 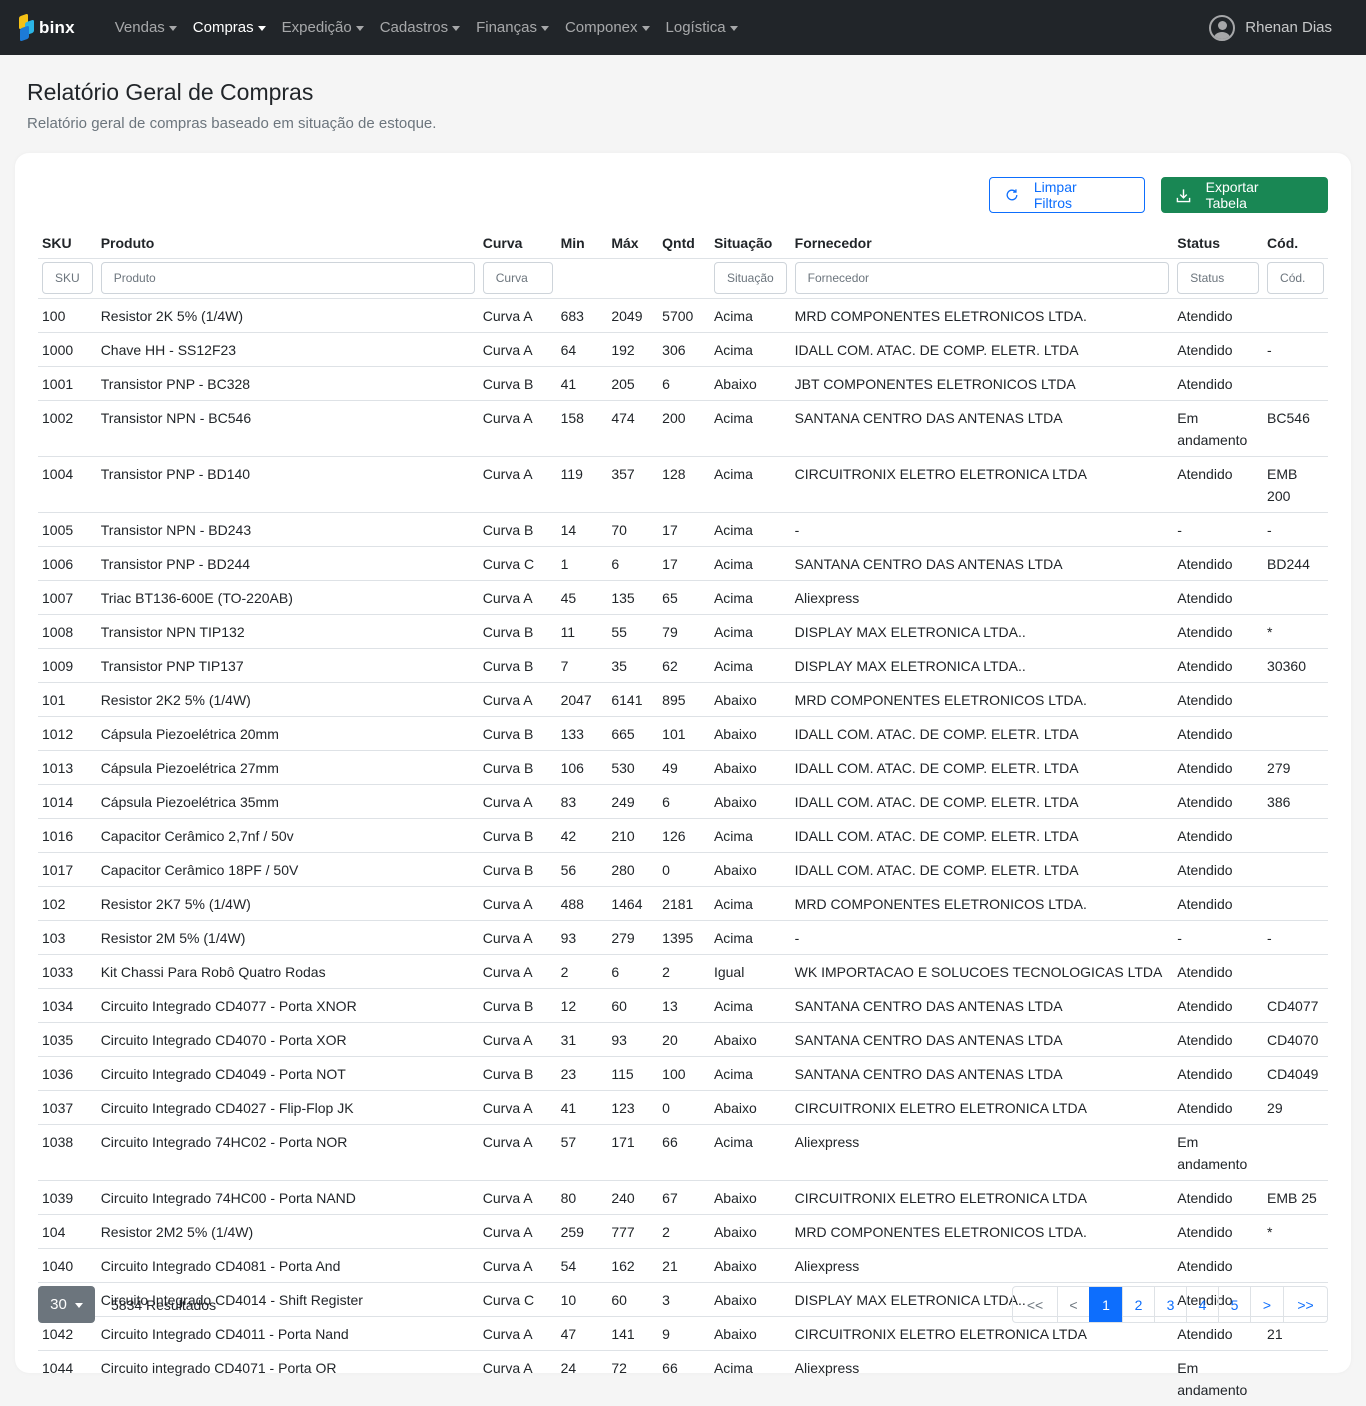 What do you see at coordinates (46, 27) in the screenshot?
I see `binx-logo: binx` at bounding box center [46, 27].